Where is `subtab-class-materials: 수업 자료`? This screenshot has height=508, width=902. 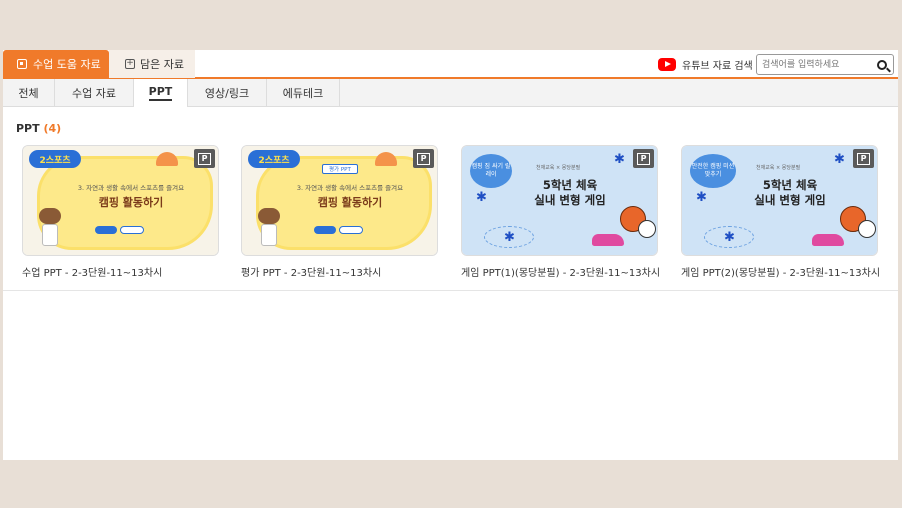
subtab-class-materials: 수업 자료 is located at coordinates (94, 93).